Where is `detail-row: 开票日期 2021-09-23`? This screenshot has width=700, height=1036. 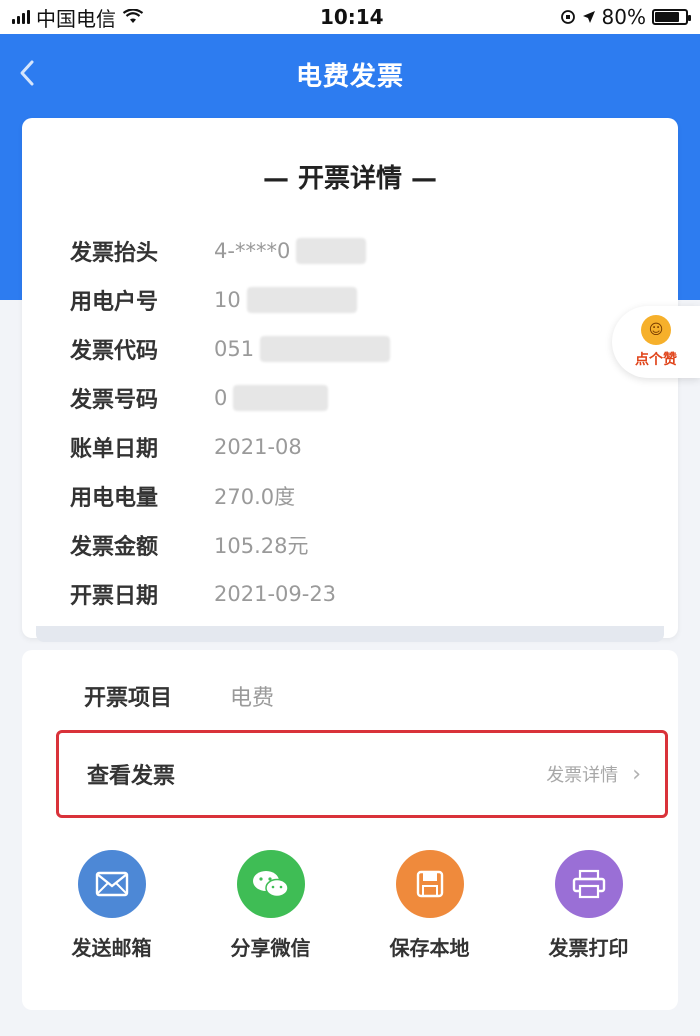
detail-row: 开票日期 2021-09-23 is located at coordinates (230, 593).